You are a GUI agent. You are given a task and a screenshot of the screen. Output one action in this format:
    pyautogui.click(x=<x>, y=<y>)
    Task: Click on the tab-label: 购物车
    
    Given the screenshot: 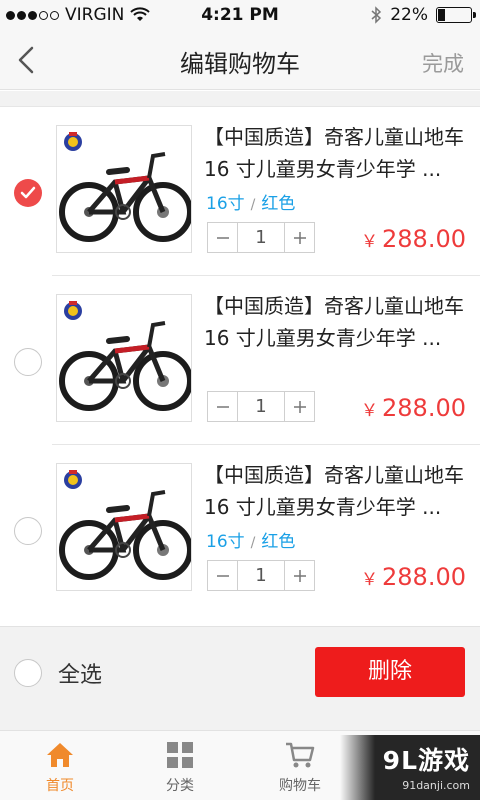 What is the action you would take?
    pyautogui.click(x=300, y=786)
    